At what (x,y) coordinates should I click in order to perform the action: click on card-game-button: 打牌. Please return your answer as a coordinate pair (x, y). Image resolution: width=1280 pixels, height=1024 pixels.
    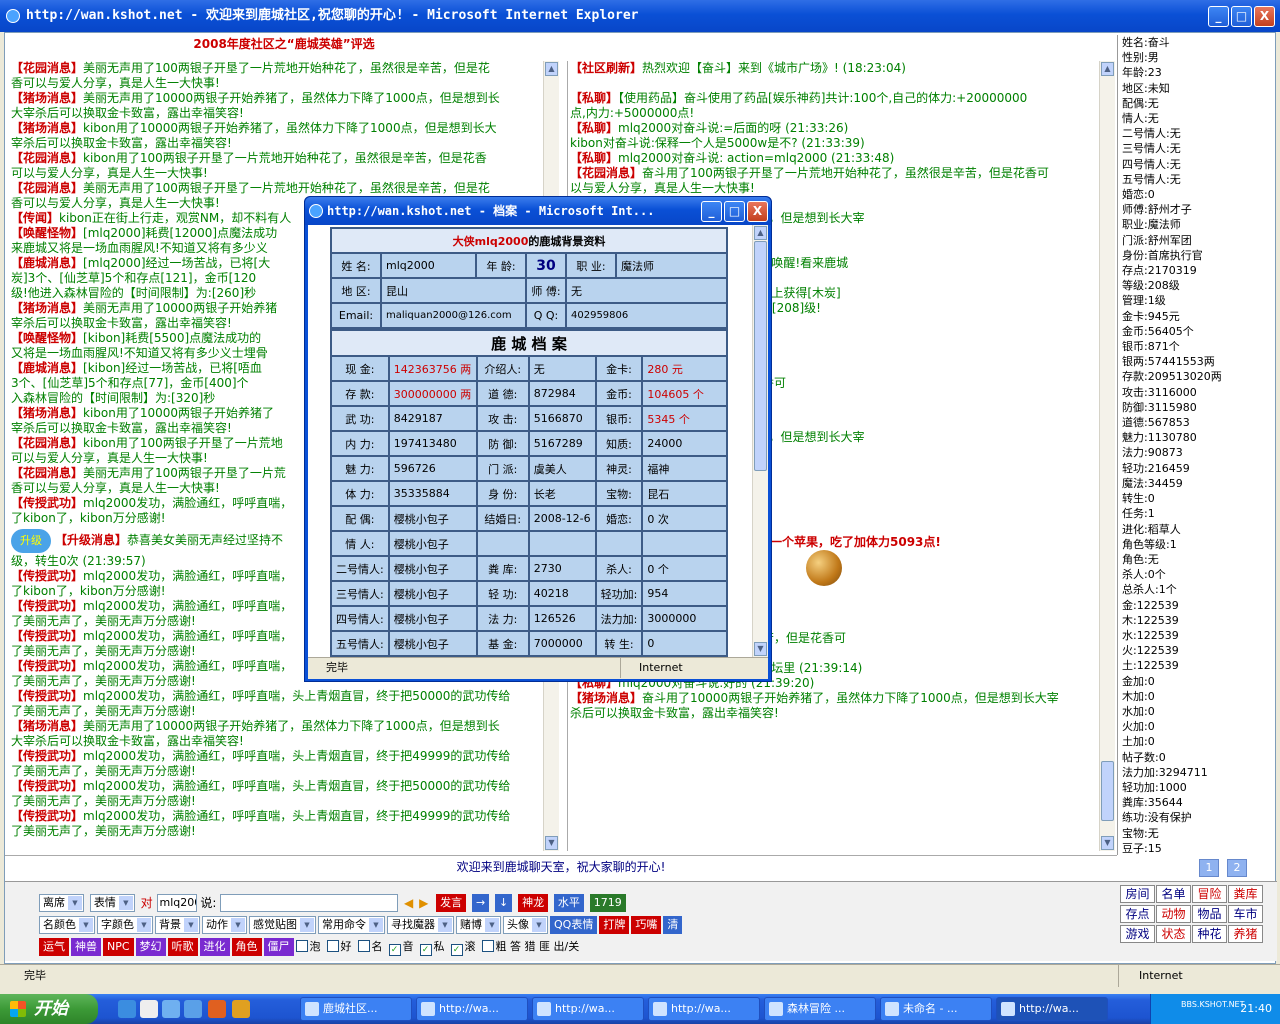
    Looking at the image, I should click on (614, 925).